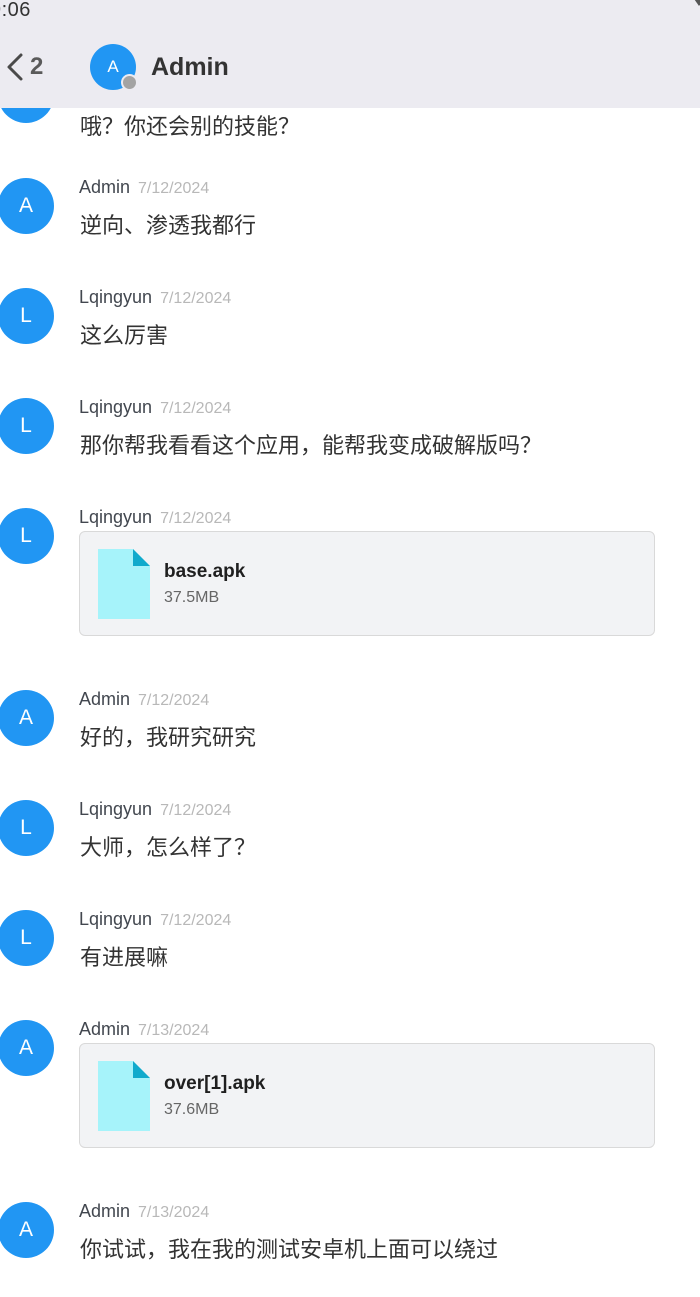 The image size is (700, 1297). Describe the element at coordinates (311, 446) in the screenshot. I see `message-text: 那你帮我看看这个应用，能帮我变成破解版吗？` at that location.